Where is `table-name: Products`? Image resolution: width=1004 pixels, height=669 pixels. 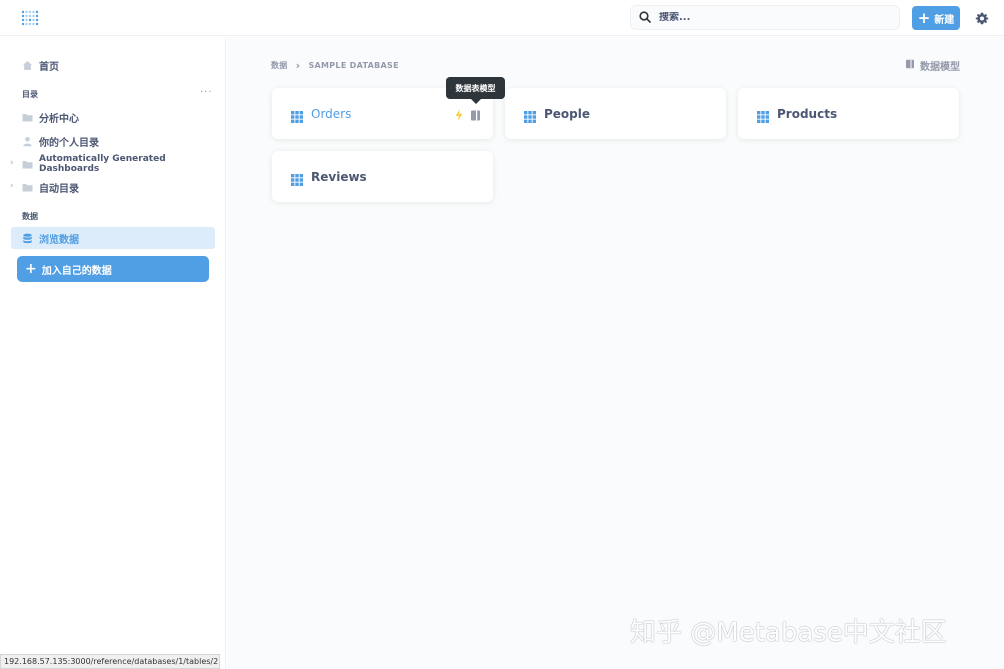
table-name: Products is located at coordinates (807, 113).